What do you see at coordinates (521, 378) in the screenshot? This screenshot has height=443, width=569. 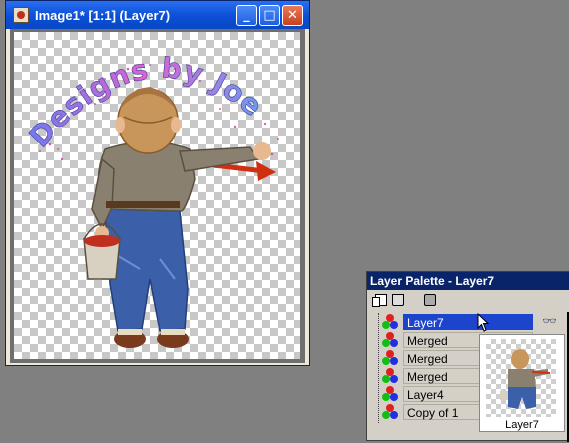 I see `layer-thumbnail-image` at bounding box center [521, 378].